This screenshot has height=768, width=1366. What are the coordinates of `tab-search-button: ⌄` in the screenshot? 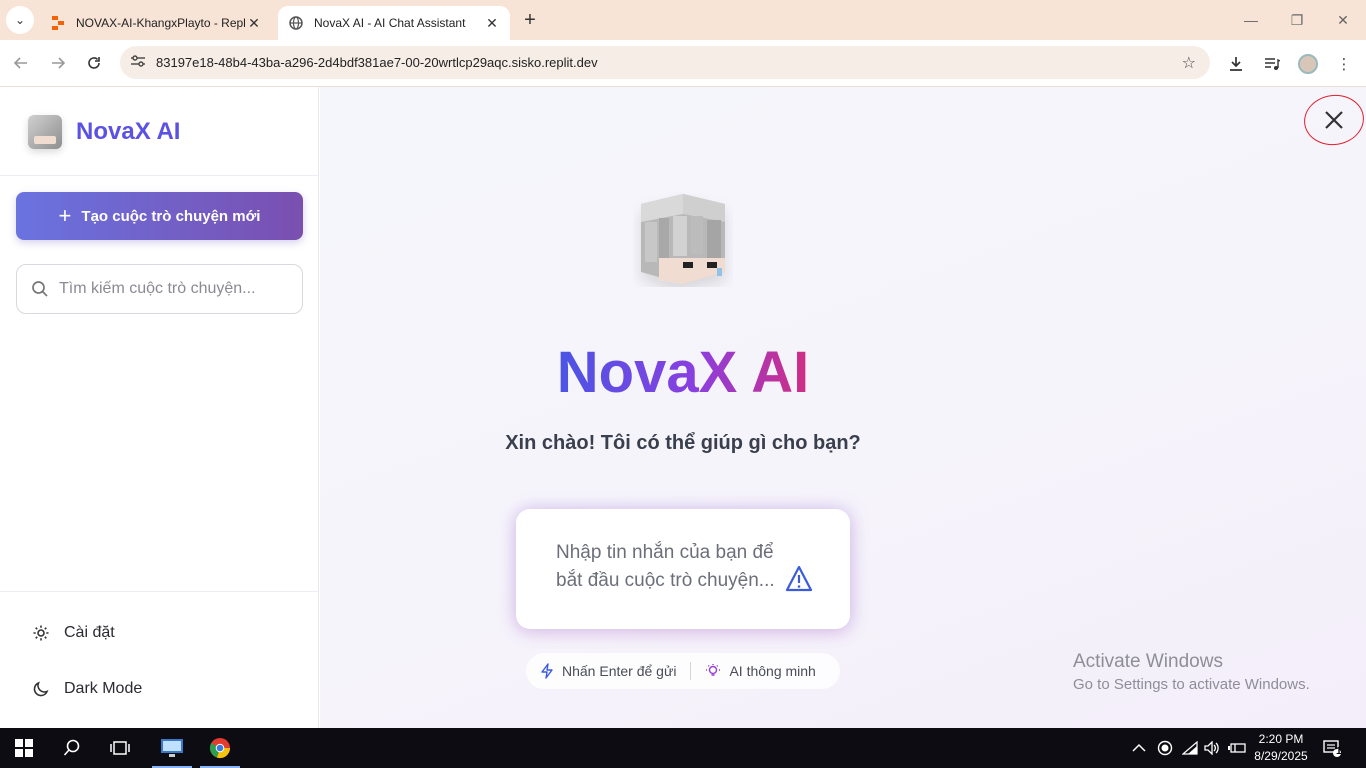 It's located at (20, 20).